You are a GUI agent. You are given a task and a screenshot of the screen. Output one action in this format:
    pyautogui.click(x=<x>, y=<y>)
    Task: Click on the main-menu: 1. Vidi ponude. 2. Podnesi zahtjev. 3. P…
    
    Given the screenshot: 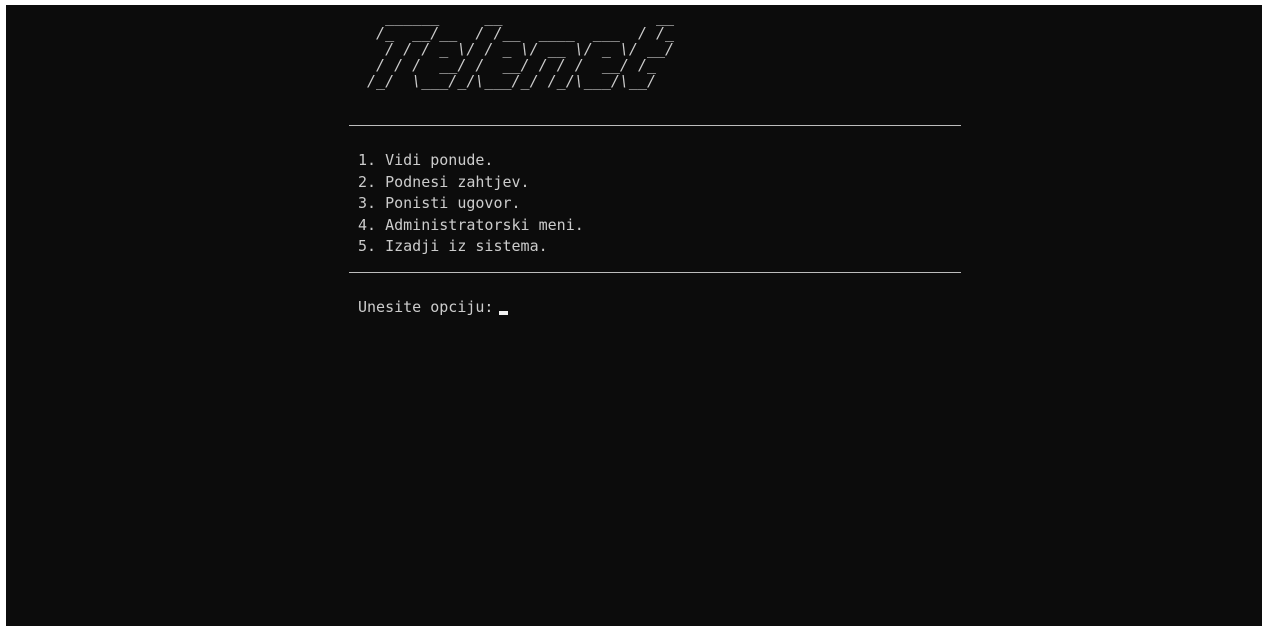 What is the action you would take?
    pyautogui.click(x=471, y=204)
    